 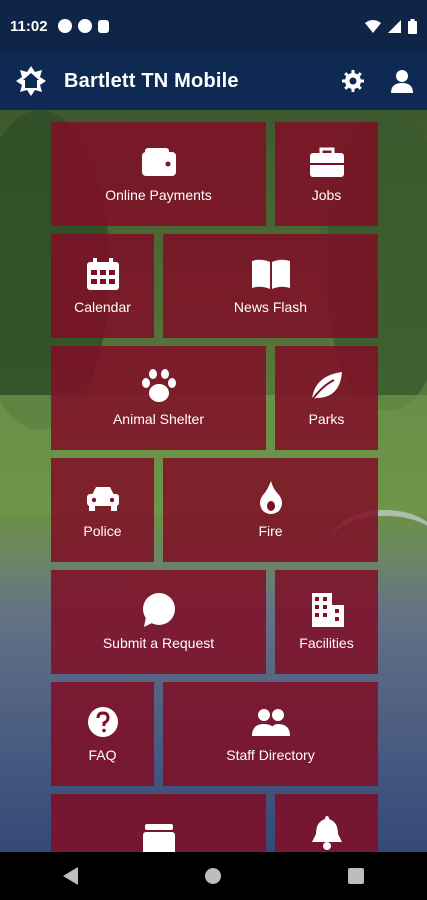 I want to click on calendar-icon, so click(x=102, y=274).